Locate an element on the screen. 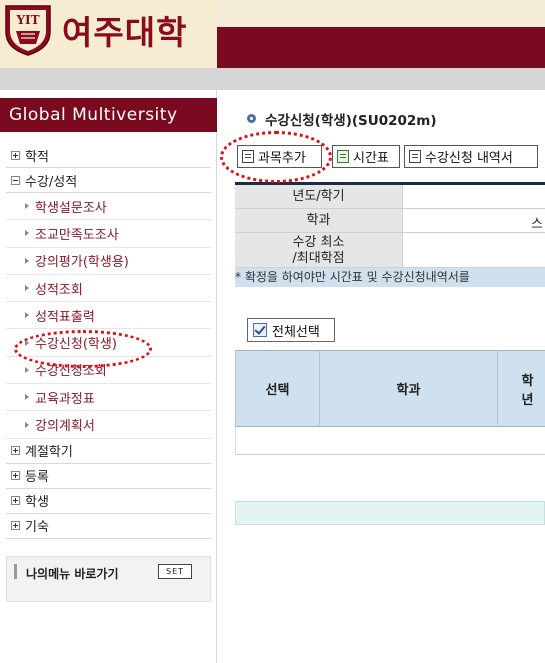 This screenshot has width=545, height=663. credits-label: 수강 최소 /최대학점 is located at coordinates (318, 250).